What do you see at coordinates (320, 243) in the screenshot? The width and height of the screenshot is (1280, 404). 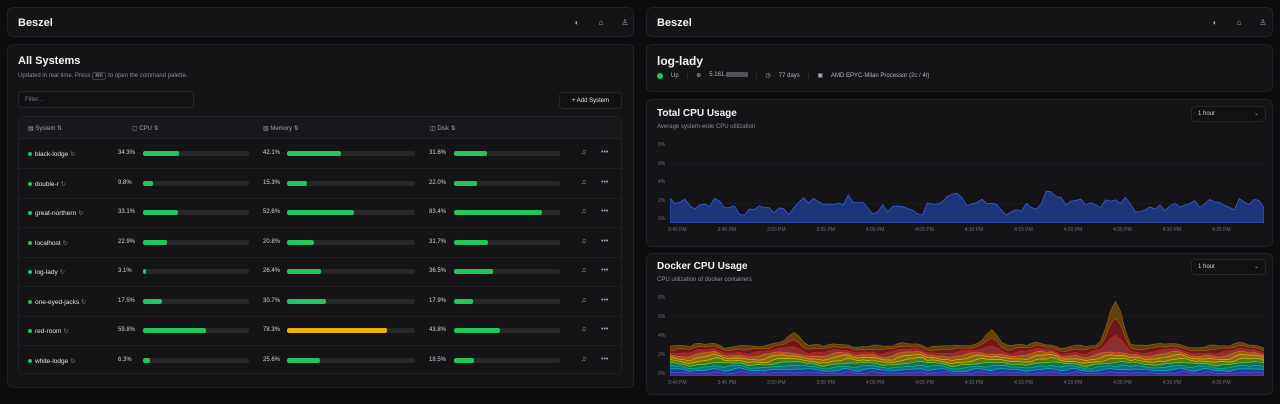 I see `table-row: localhost ↻ 22.9% 20.8% 31.7% ♫ •••` at bounding box center [320, 243].